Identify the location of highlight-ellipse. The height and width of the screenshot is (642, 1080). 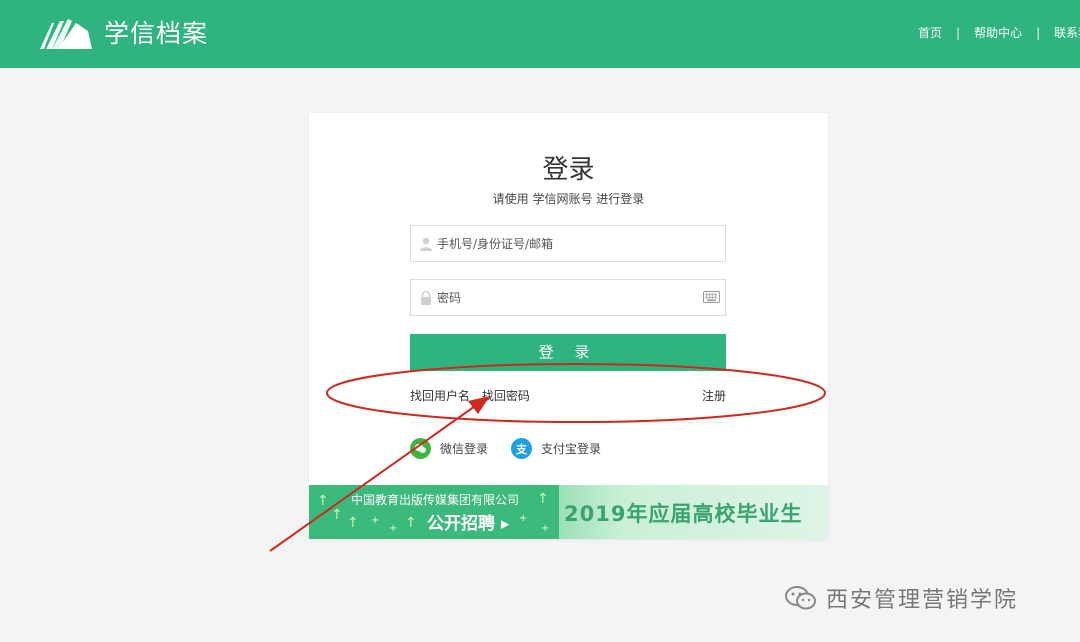
(576, 393).